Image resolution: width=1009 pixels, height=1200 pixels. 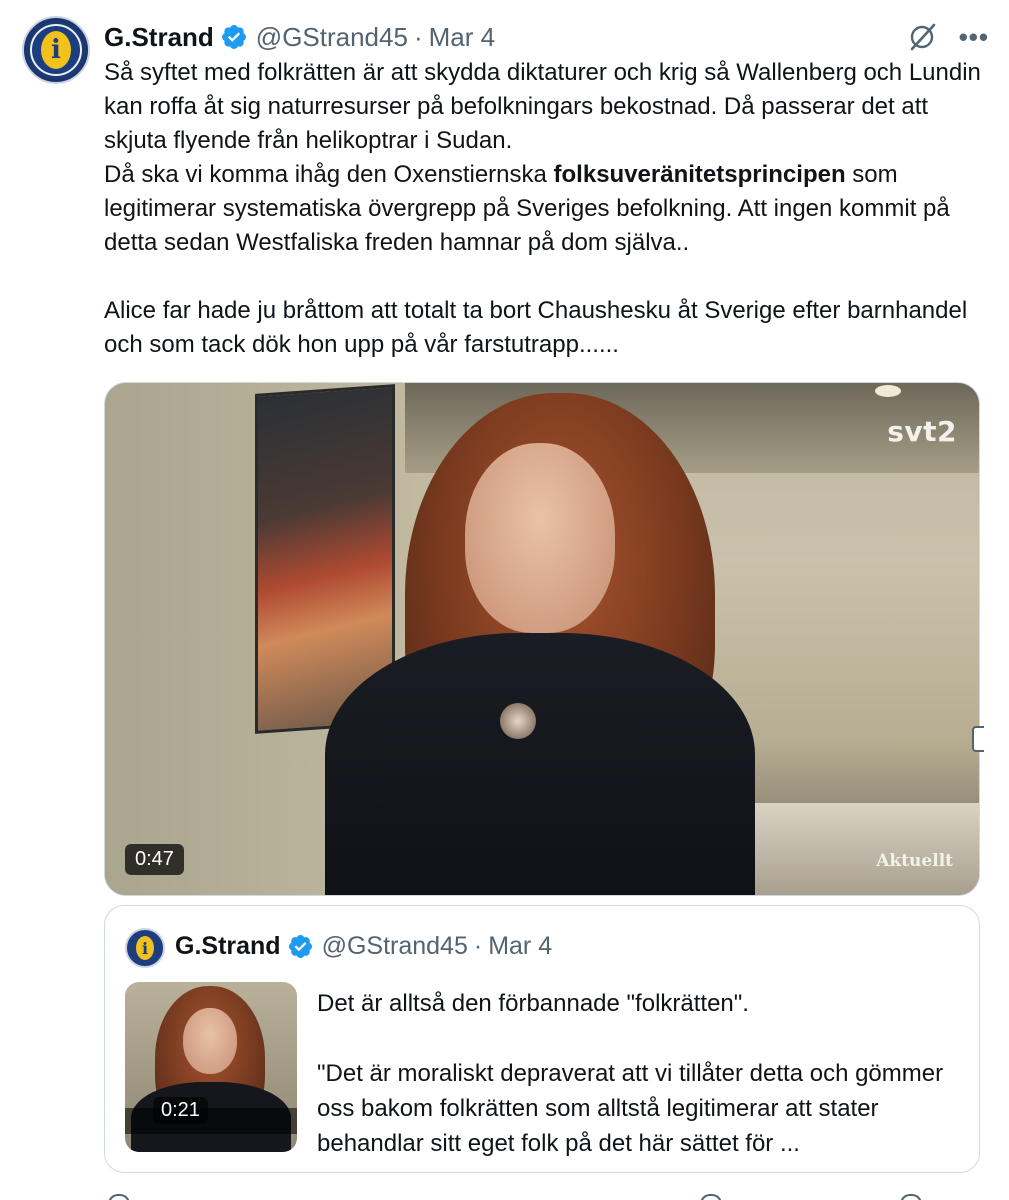 What do you see at coordinates (699, 174) in the screenshot?
I see `hashtag-bold-term: folksuveränitetsprincipen` at bounding box center [699, 174].